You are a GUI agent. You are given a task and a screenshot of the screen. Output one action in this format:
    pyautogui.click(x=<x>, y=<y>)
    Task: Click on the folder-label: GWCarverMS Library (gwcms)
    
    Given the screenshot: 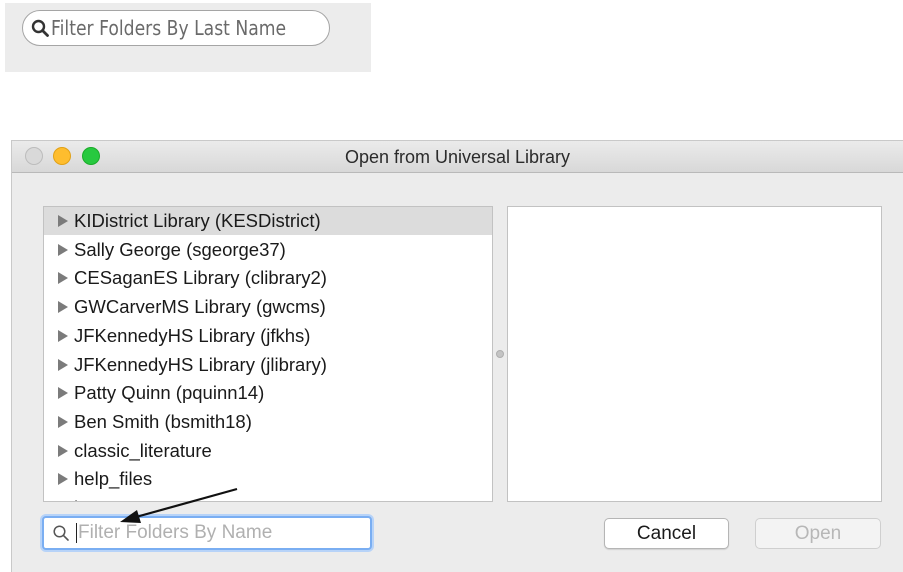 What is the action you would take?
    pyautogui.click(x=200, y=307)
    